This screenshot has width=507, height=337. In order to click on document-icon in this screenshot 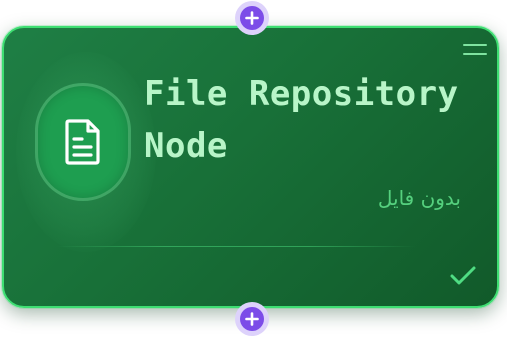, I will do `click(82, 142)`.